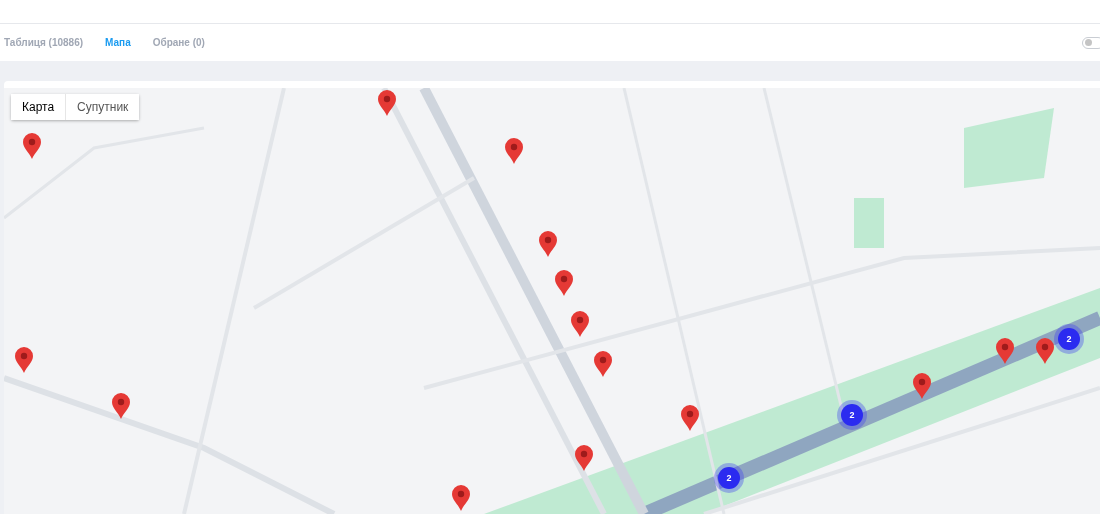  I want to click on toggle-switch, so click(1091, 42).